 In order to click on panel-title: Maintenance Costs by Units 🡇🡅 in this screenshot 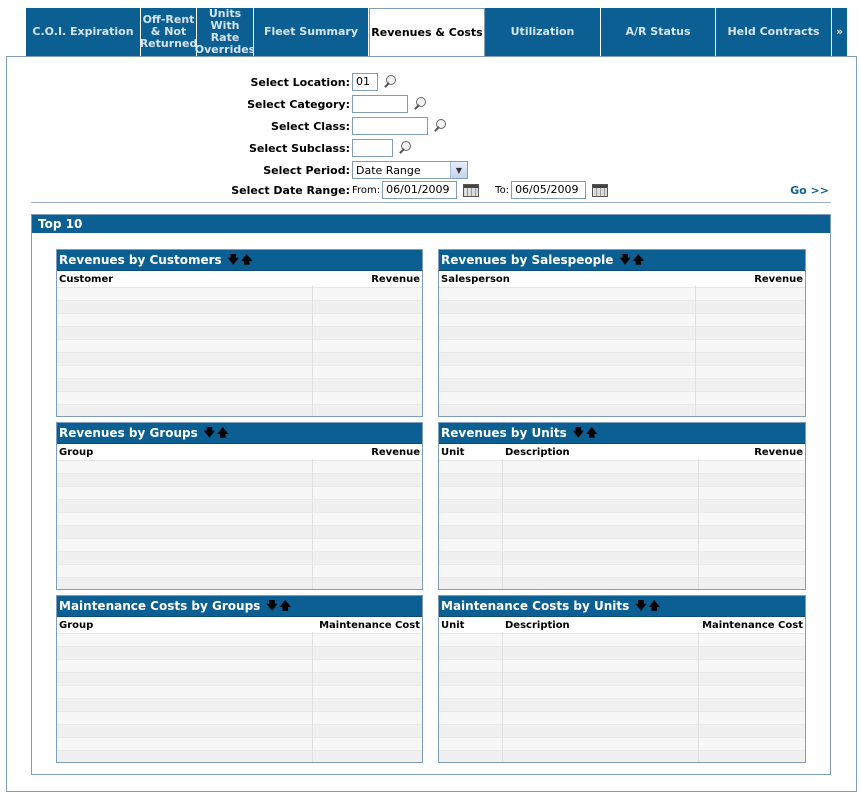, I will do `click(622, 606)`.